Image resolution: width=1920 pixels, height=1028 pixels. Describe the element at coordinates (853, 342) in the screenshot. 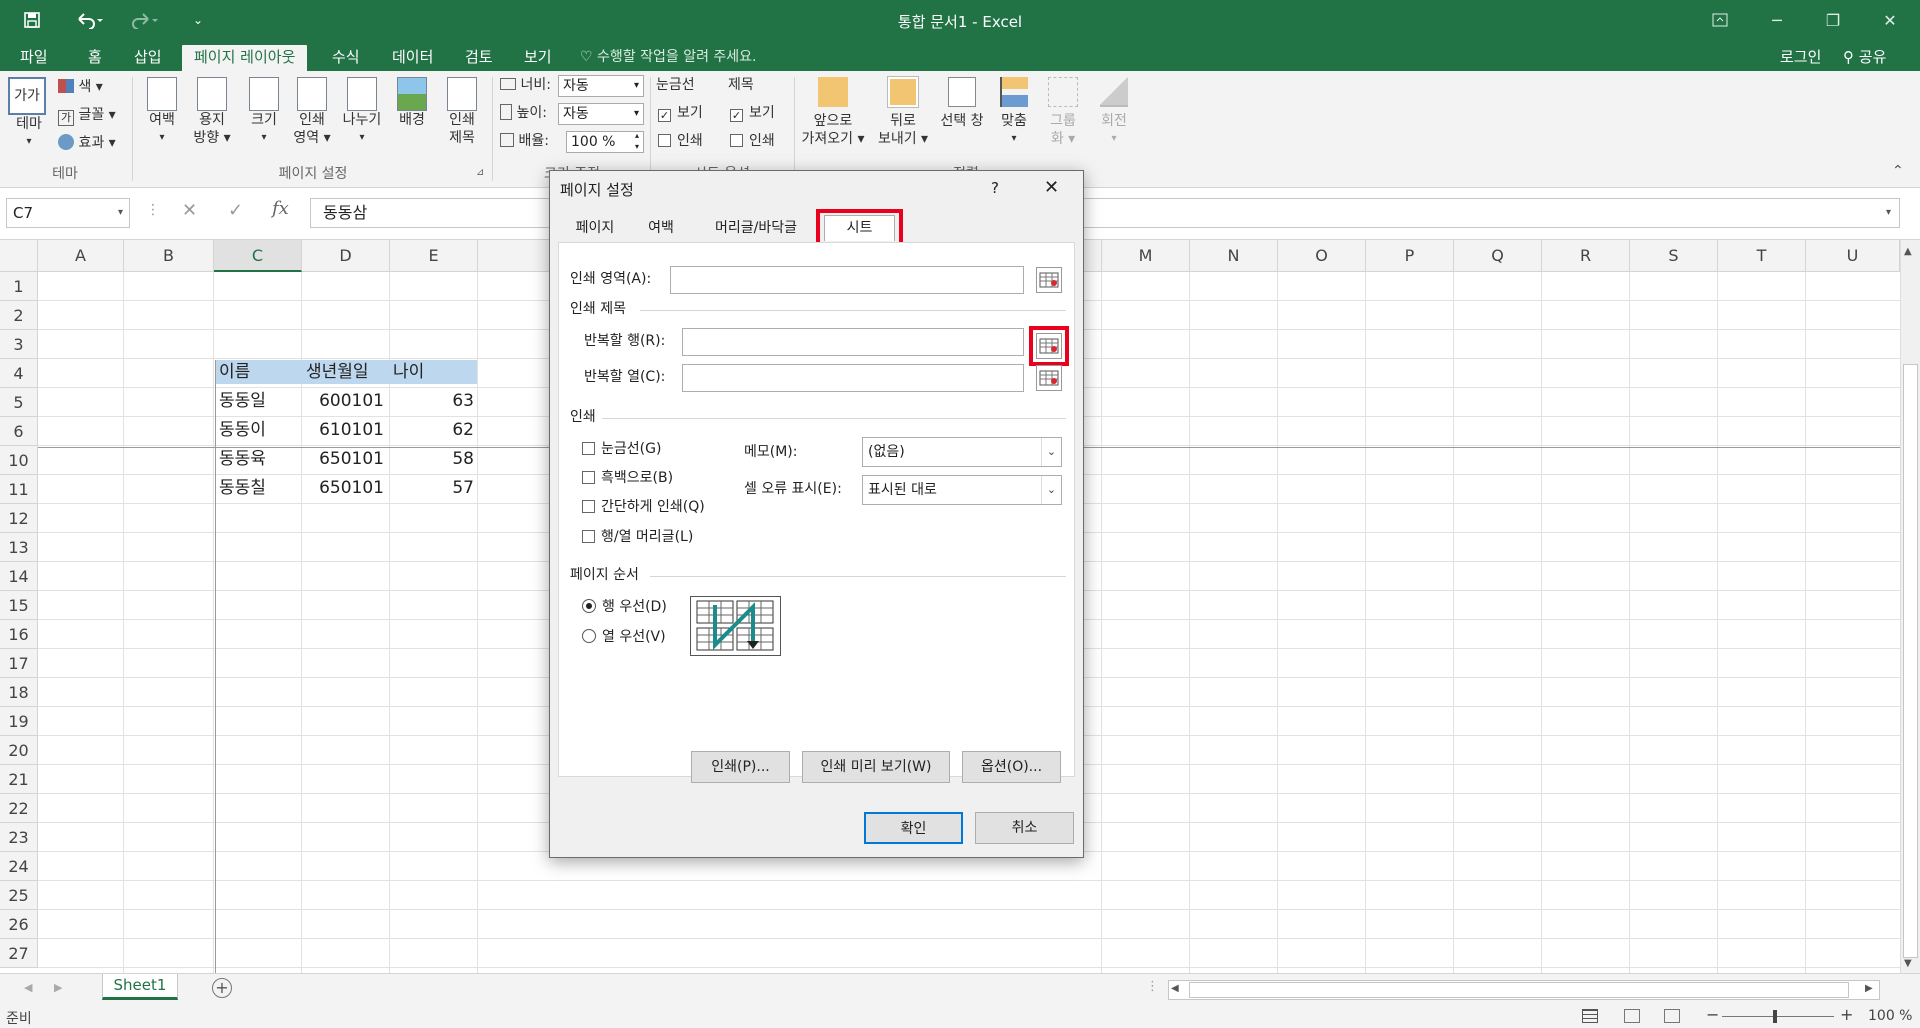

I see `rows-repeat-input` at that location.